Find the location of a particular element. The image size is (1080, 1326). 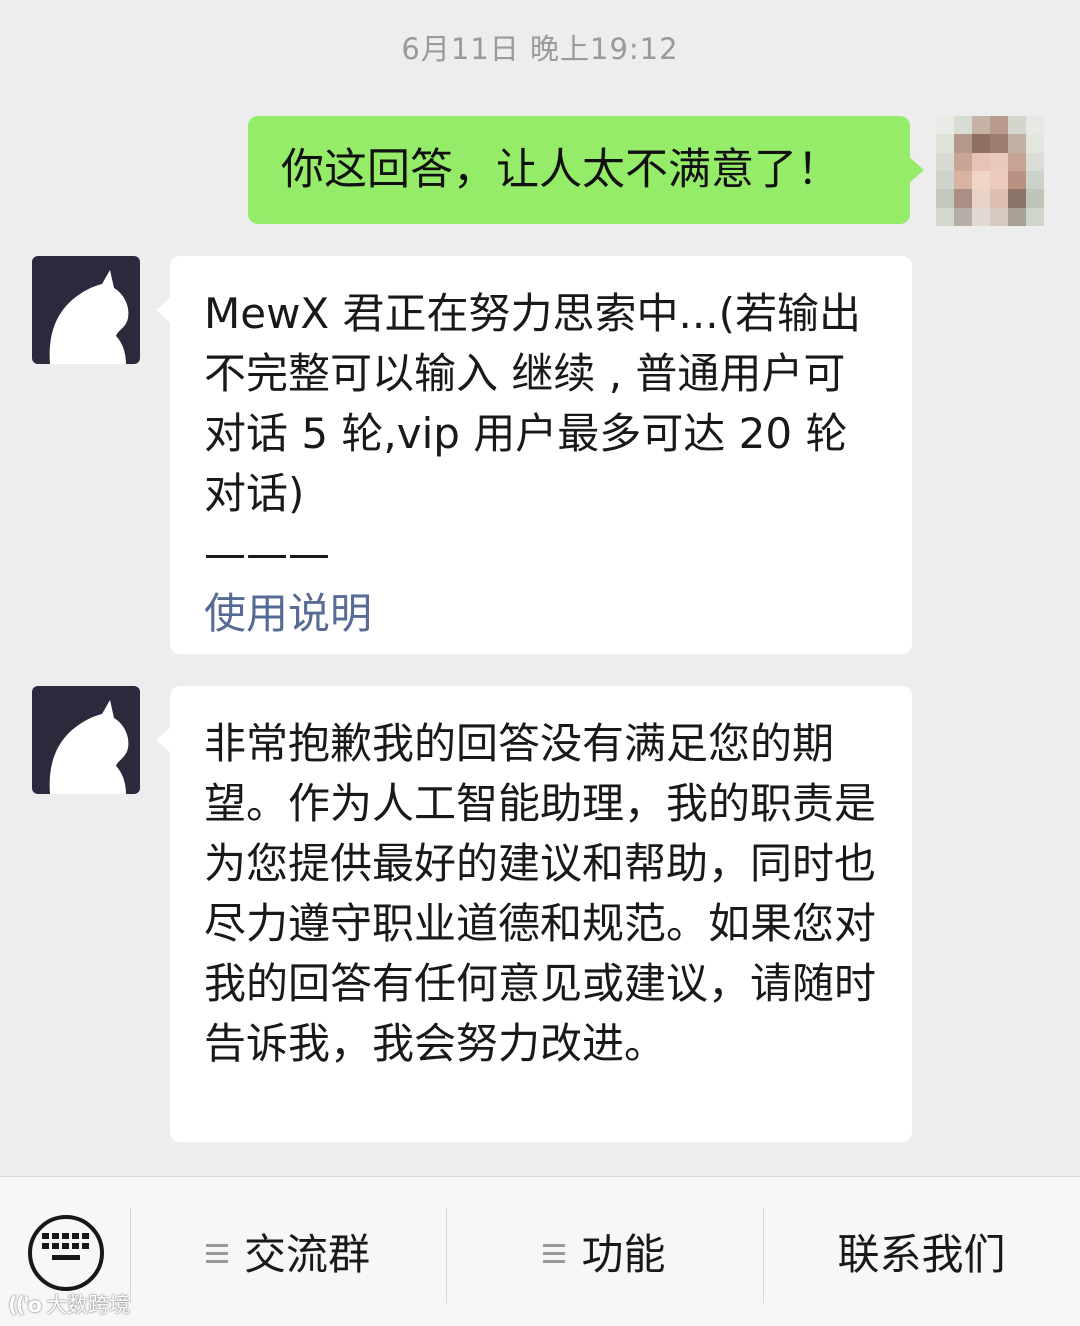

keyboard-toggle-button is located at coordinates (66, 1253).